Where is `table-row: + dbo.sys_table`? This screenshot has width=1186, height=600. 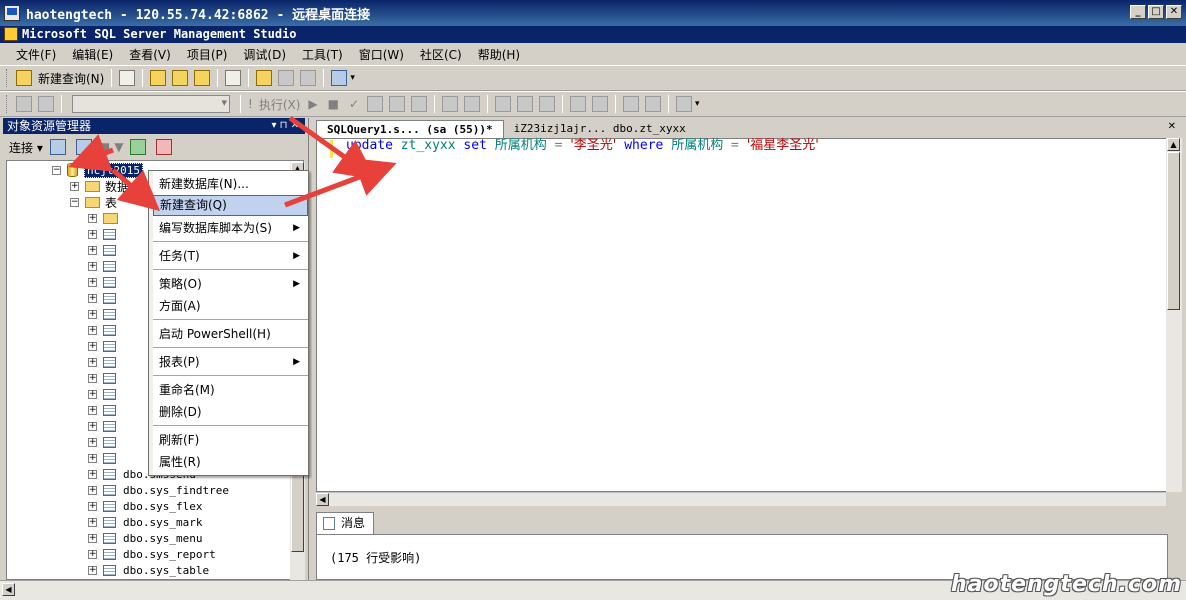
table-row: + dbo.sys_table is located at coordinates (148, 570).